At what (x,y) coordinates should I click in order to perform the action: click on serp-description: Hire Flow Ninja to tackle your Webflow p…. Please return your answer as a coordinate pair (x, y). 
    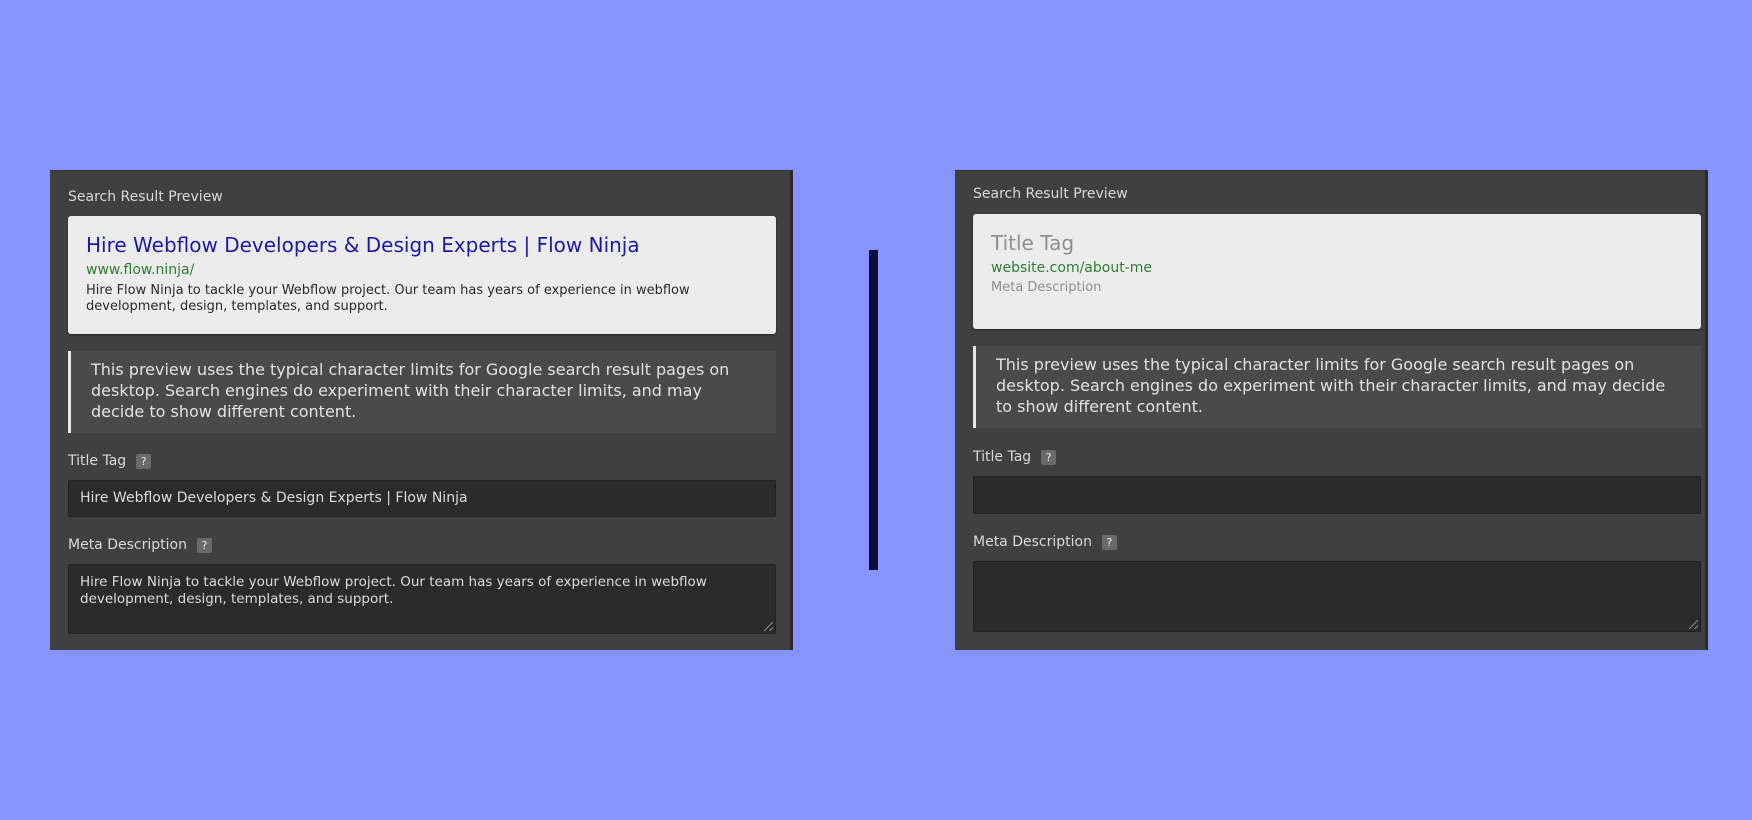
    Looking at the image, I should click on (388, 298).